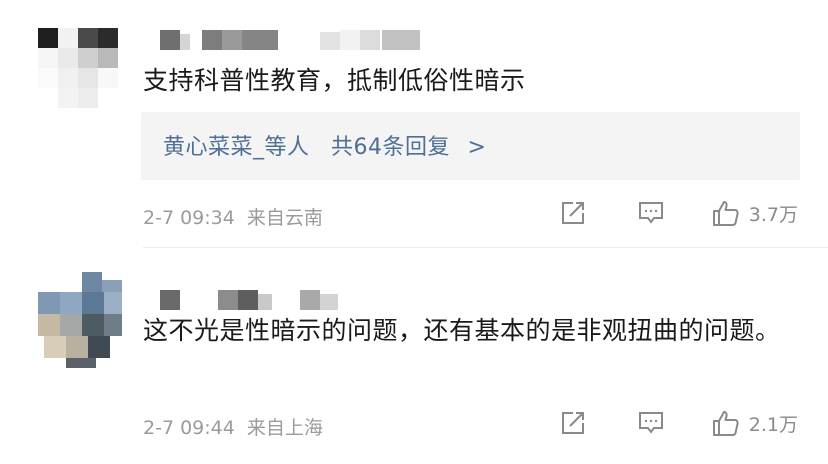  I want to click on like-count: 2.1万, so click(773, 424).